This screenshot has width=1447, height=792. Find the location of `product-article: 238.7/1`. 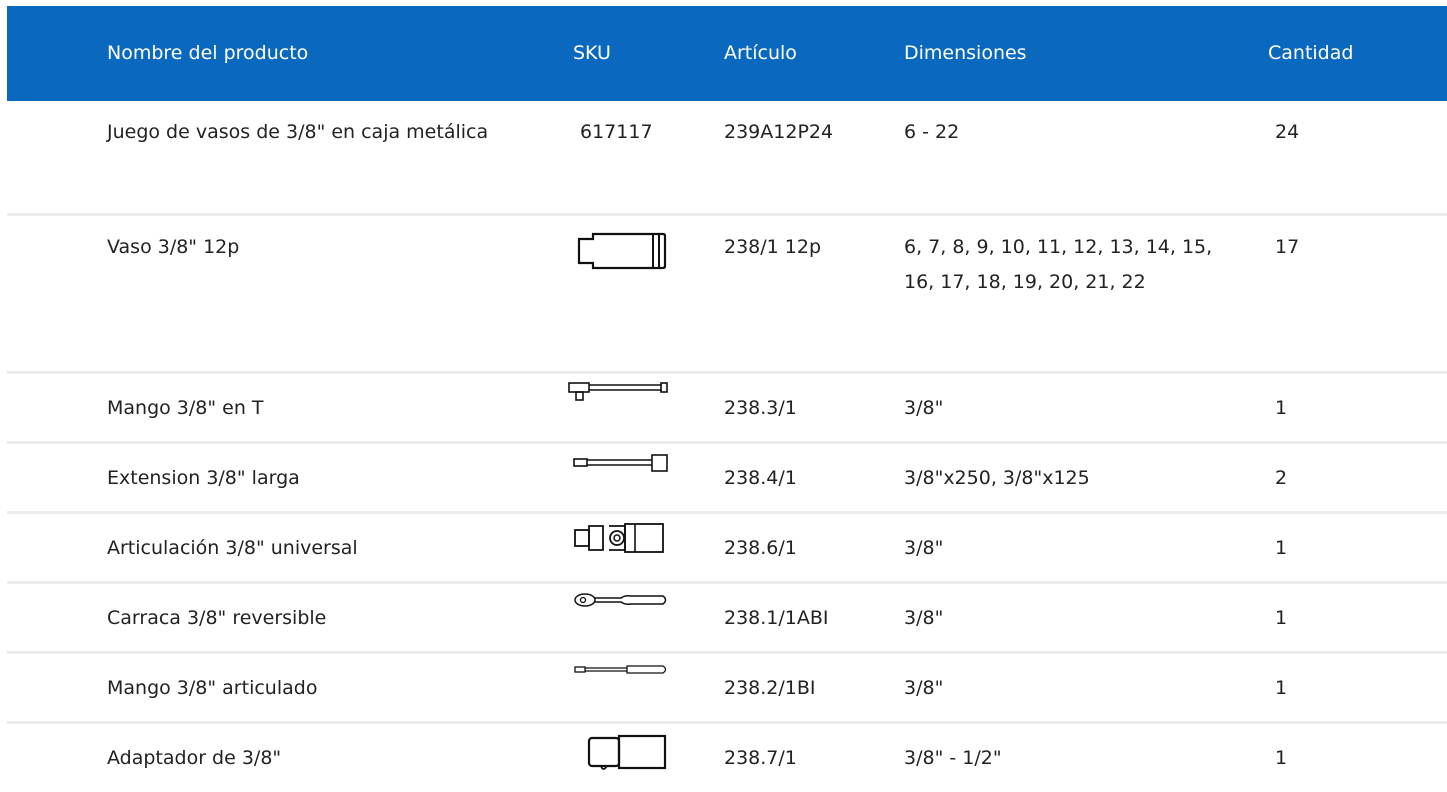

product-article: 238.7/1 is located at coordinates (760, 758).